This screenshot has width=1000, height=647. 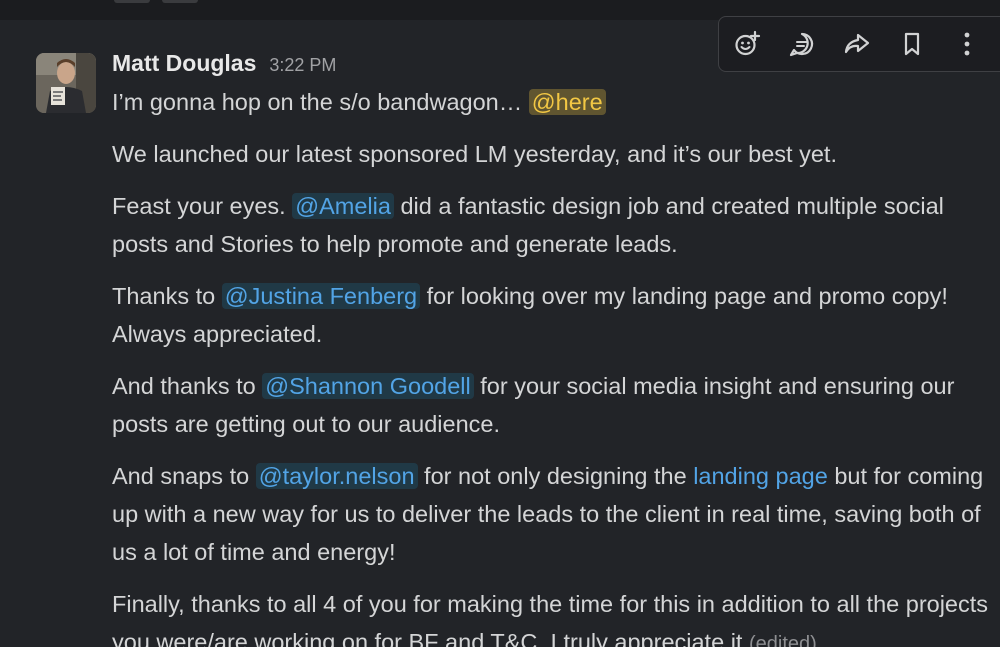 I want to click on add-reaction-icon, so click(x=747, y=43).